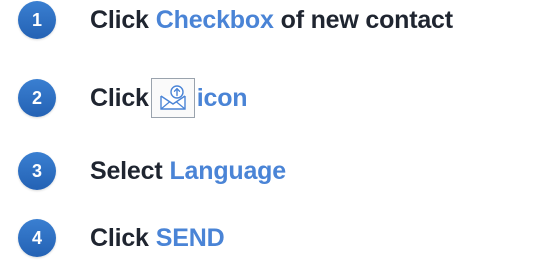 Image resolution: width=546 pixels, height=260 pixels. I want to click on step-instruction: Click icon, so click(169, 98).